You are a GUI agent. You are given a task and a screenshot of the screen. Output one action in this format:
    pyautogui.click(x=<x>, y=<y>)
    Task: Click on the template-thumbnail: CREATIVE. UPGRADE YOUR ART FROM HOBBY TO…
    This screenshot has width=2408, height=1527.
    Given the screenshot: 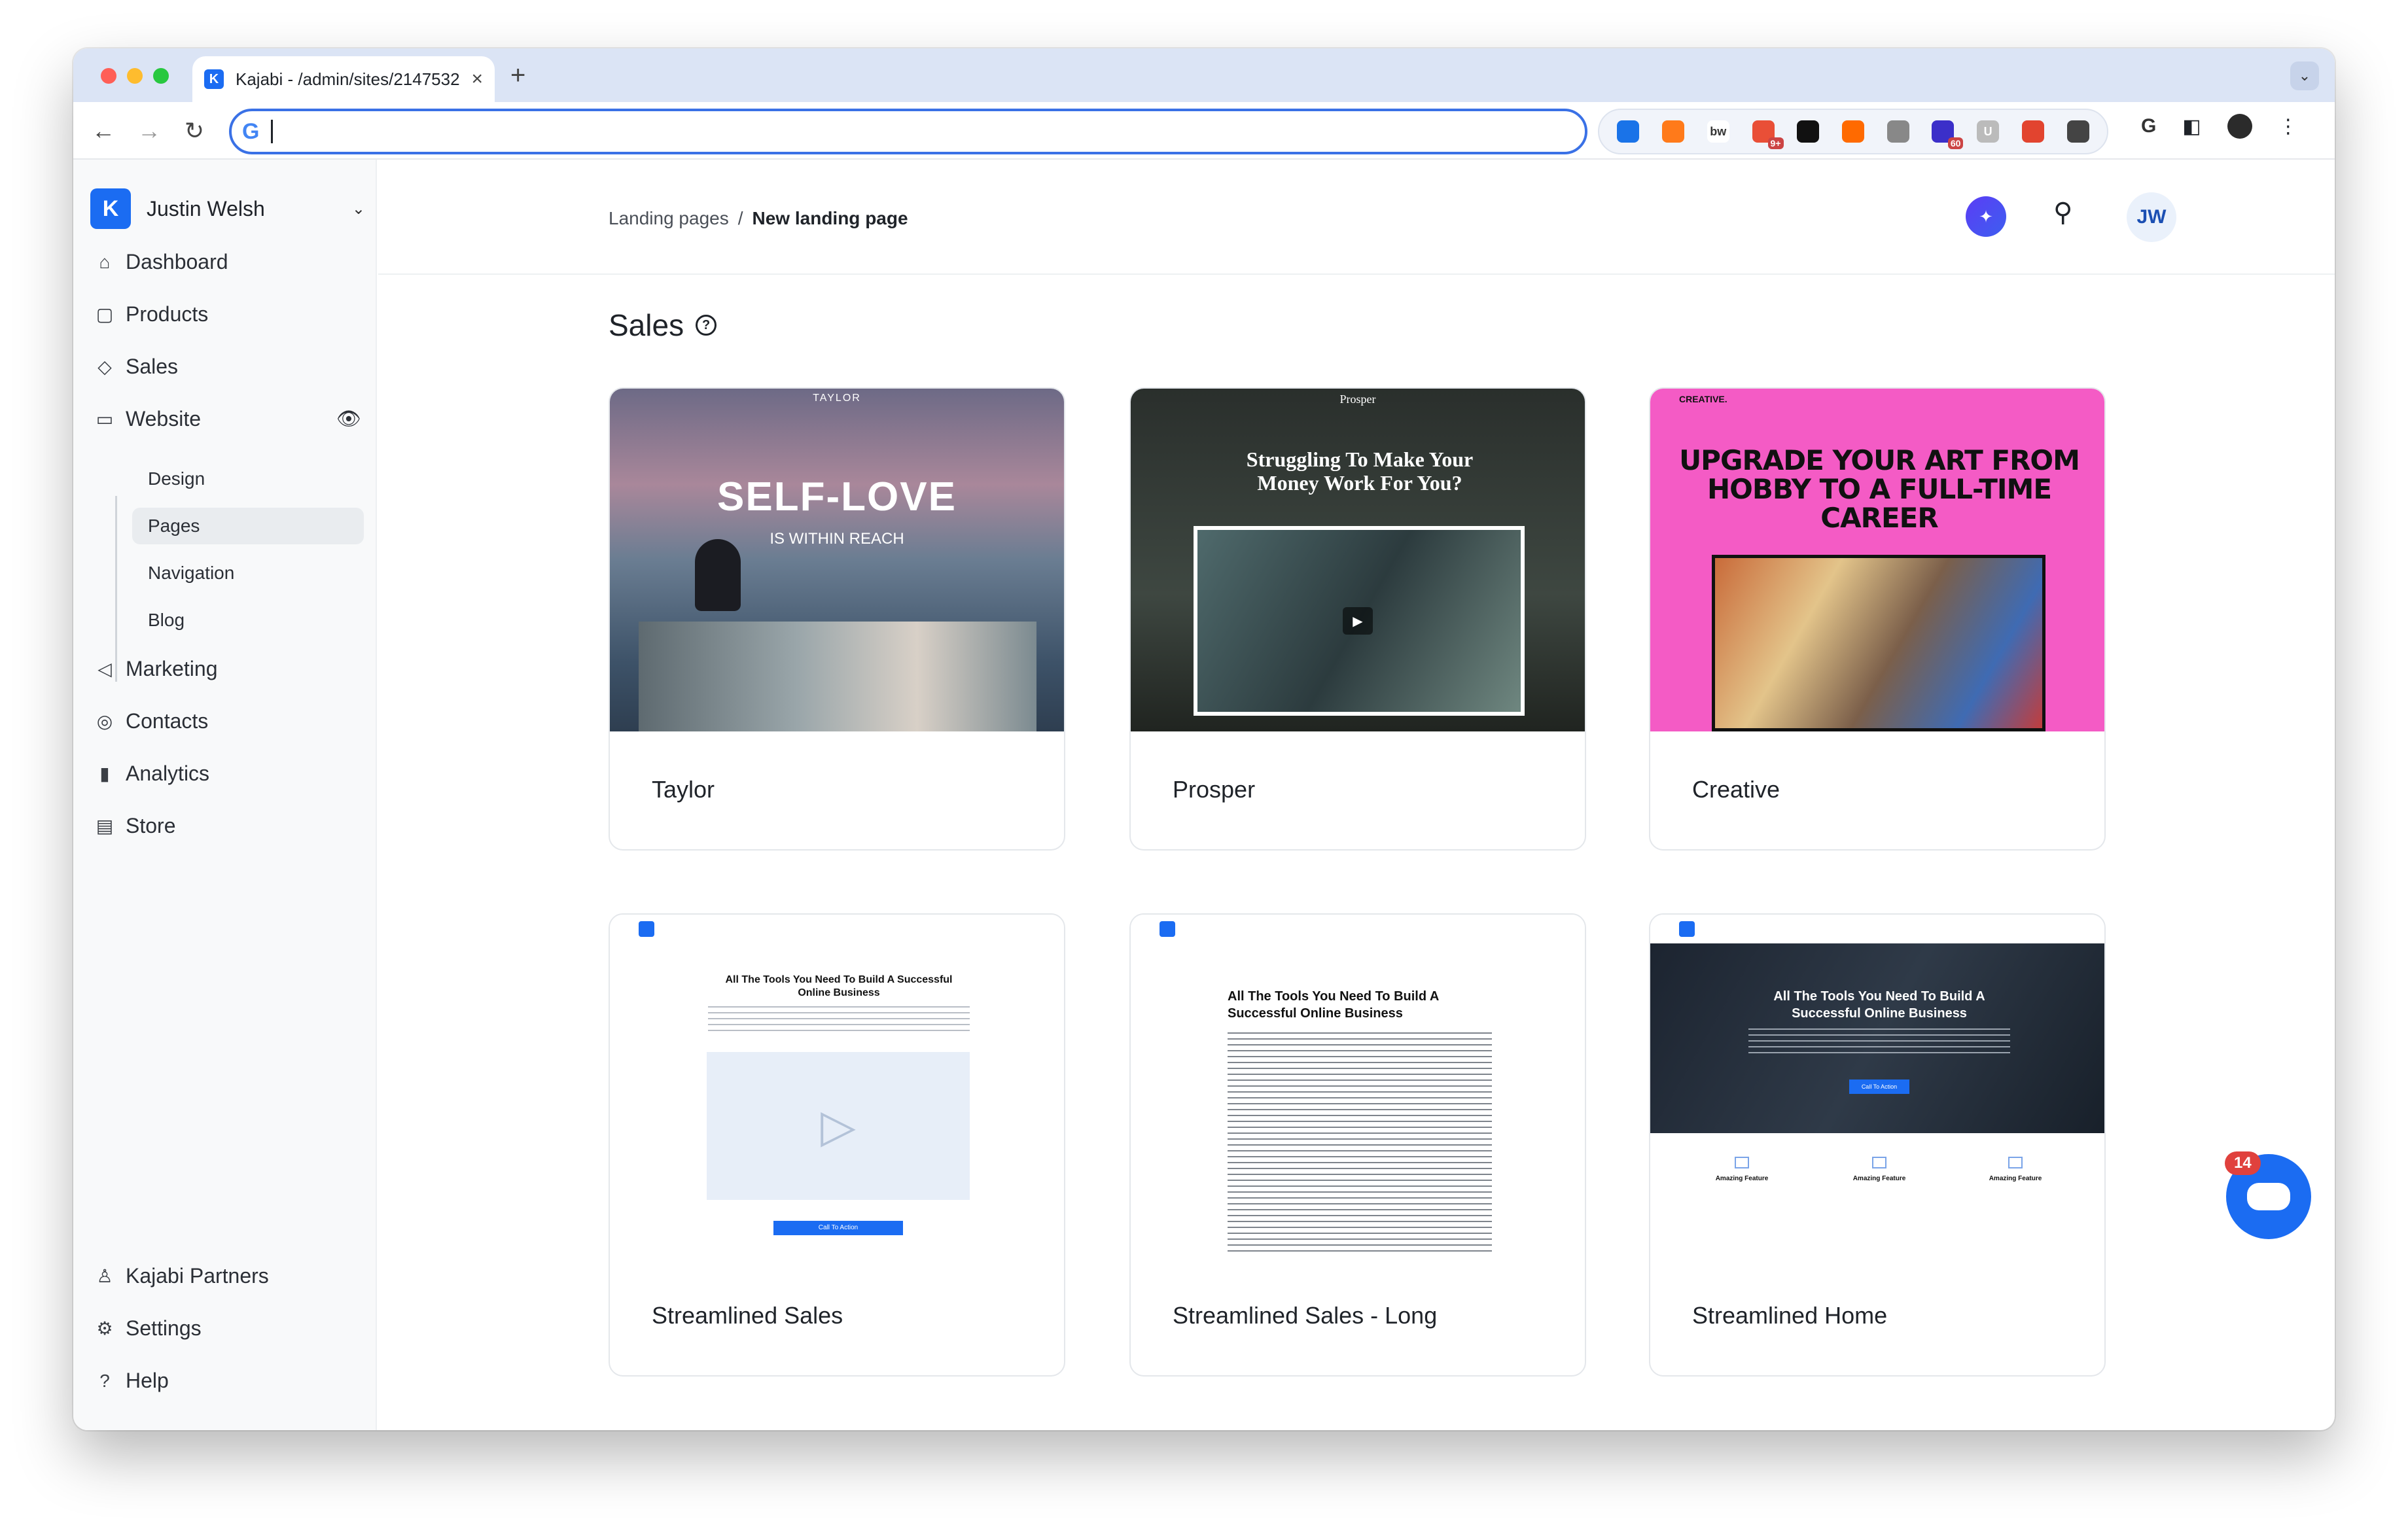 What is the action you would take?
    pyautogui.click(x=1877, y=560)
    